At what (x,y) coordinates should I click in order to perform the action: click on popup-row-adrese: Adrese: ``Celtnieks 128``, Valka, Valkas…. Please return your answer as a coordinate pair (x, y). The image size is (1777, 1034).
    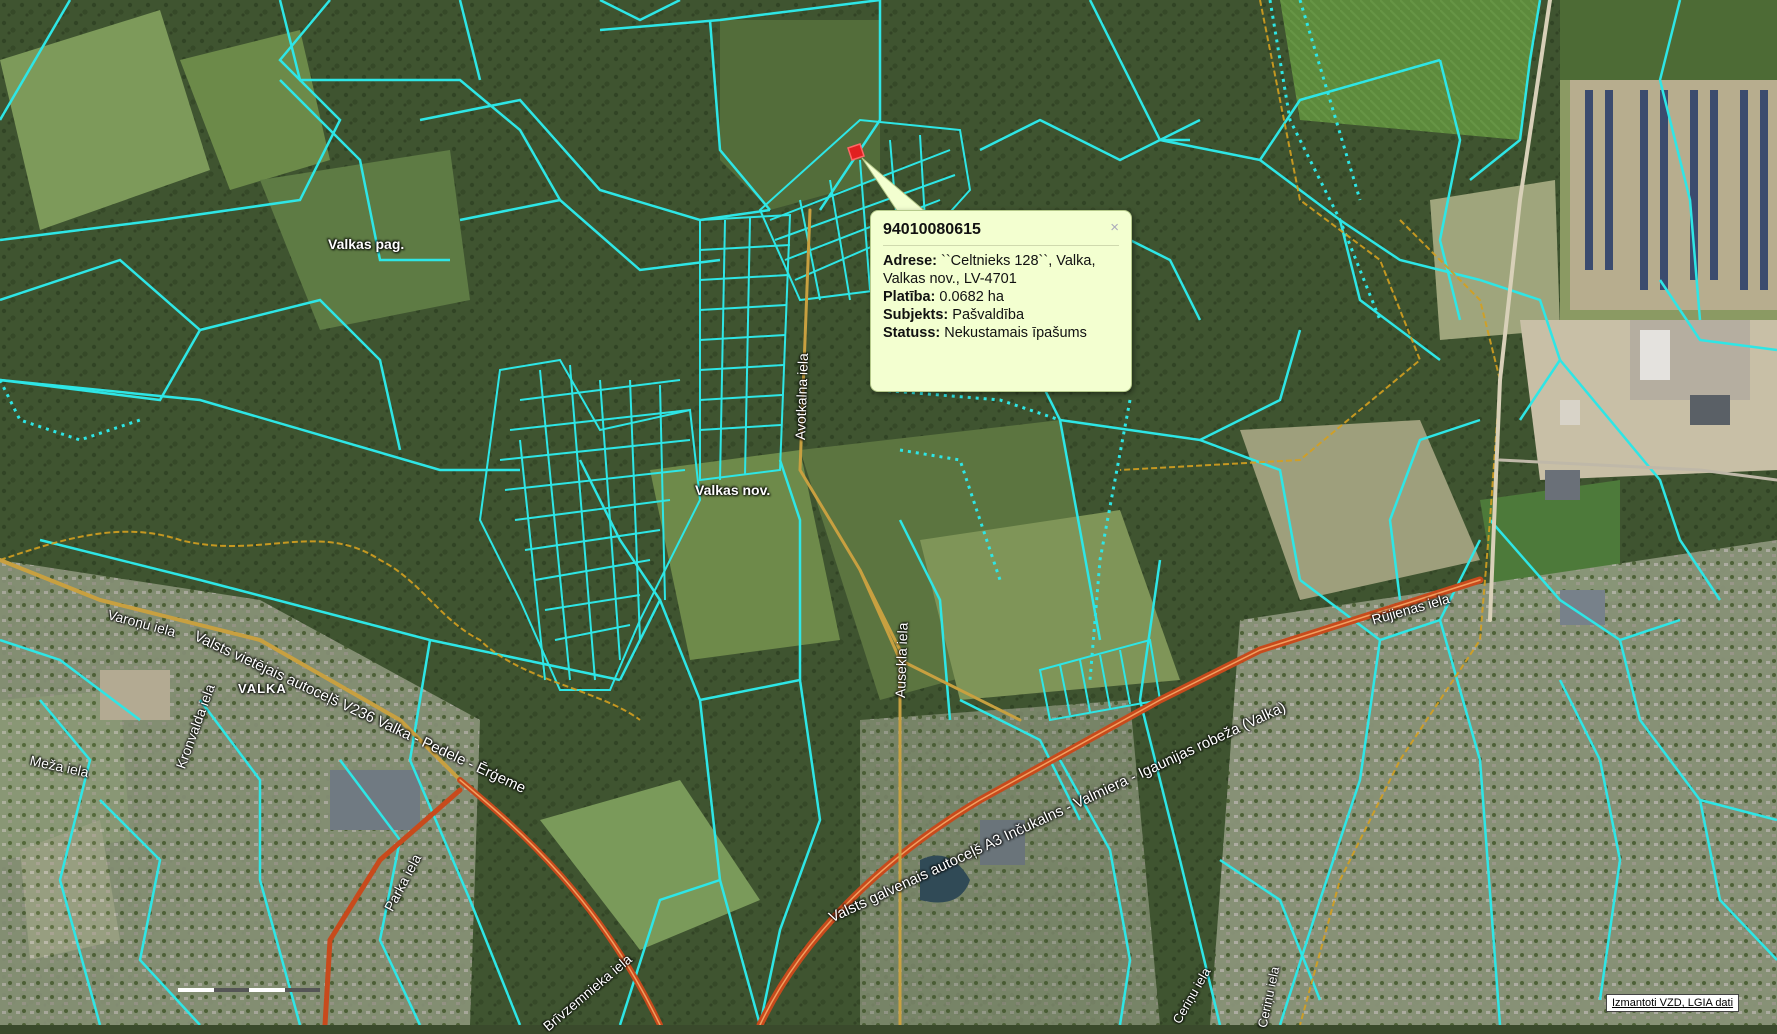
    Looking at the image, I should click on (1001, 270).